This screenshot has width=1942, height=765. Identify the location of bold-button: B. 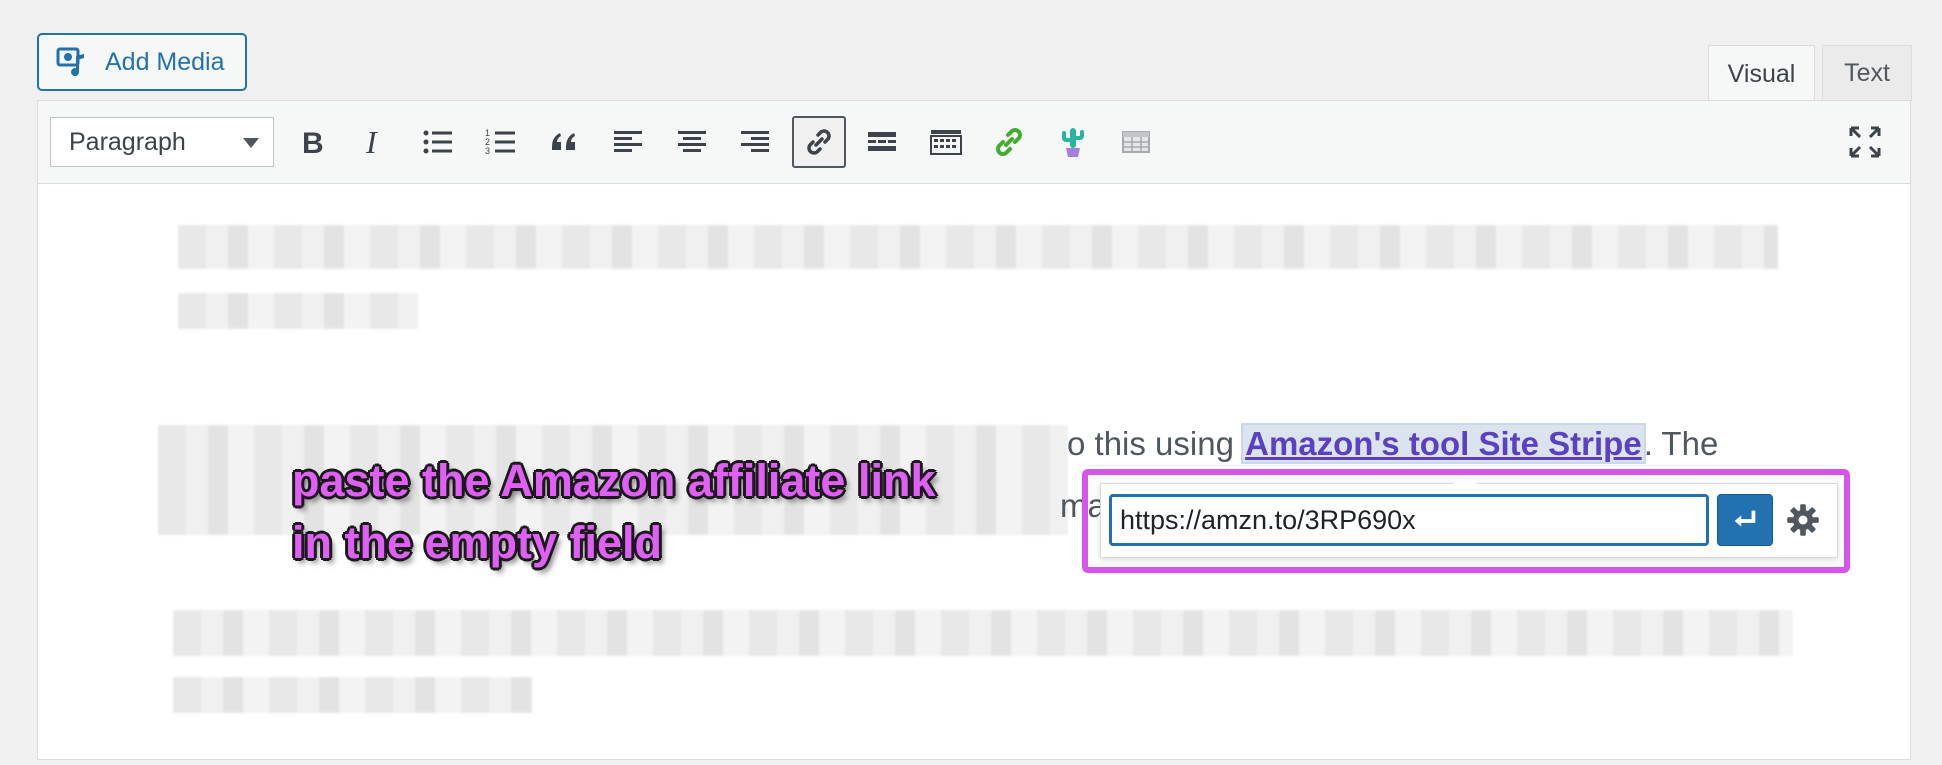
(311, 142).